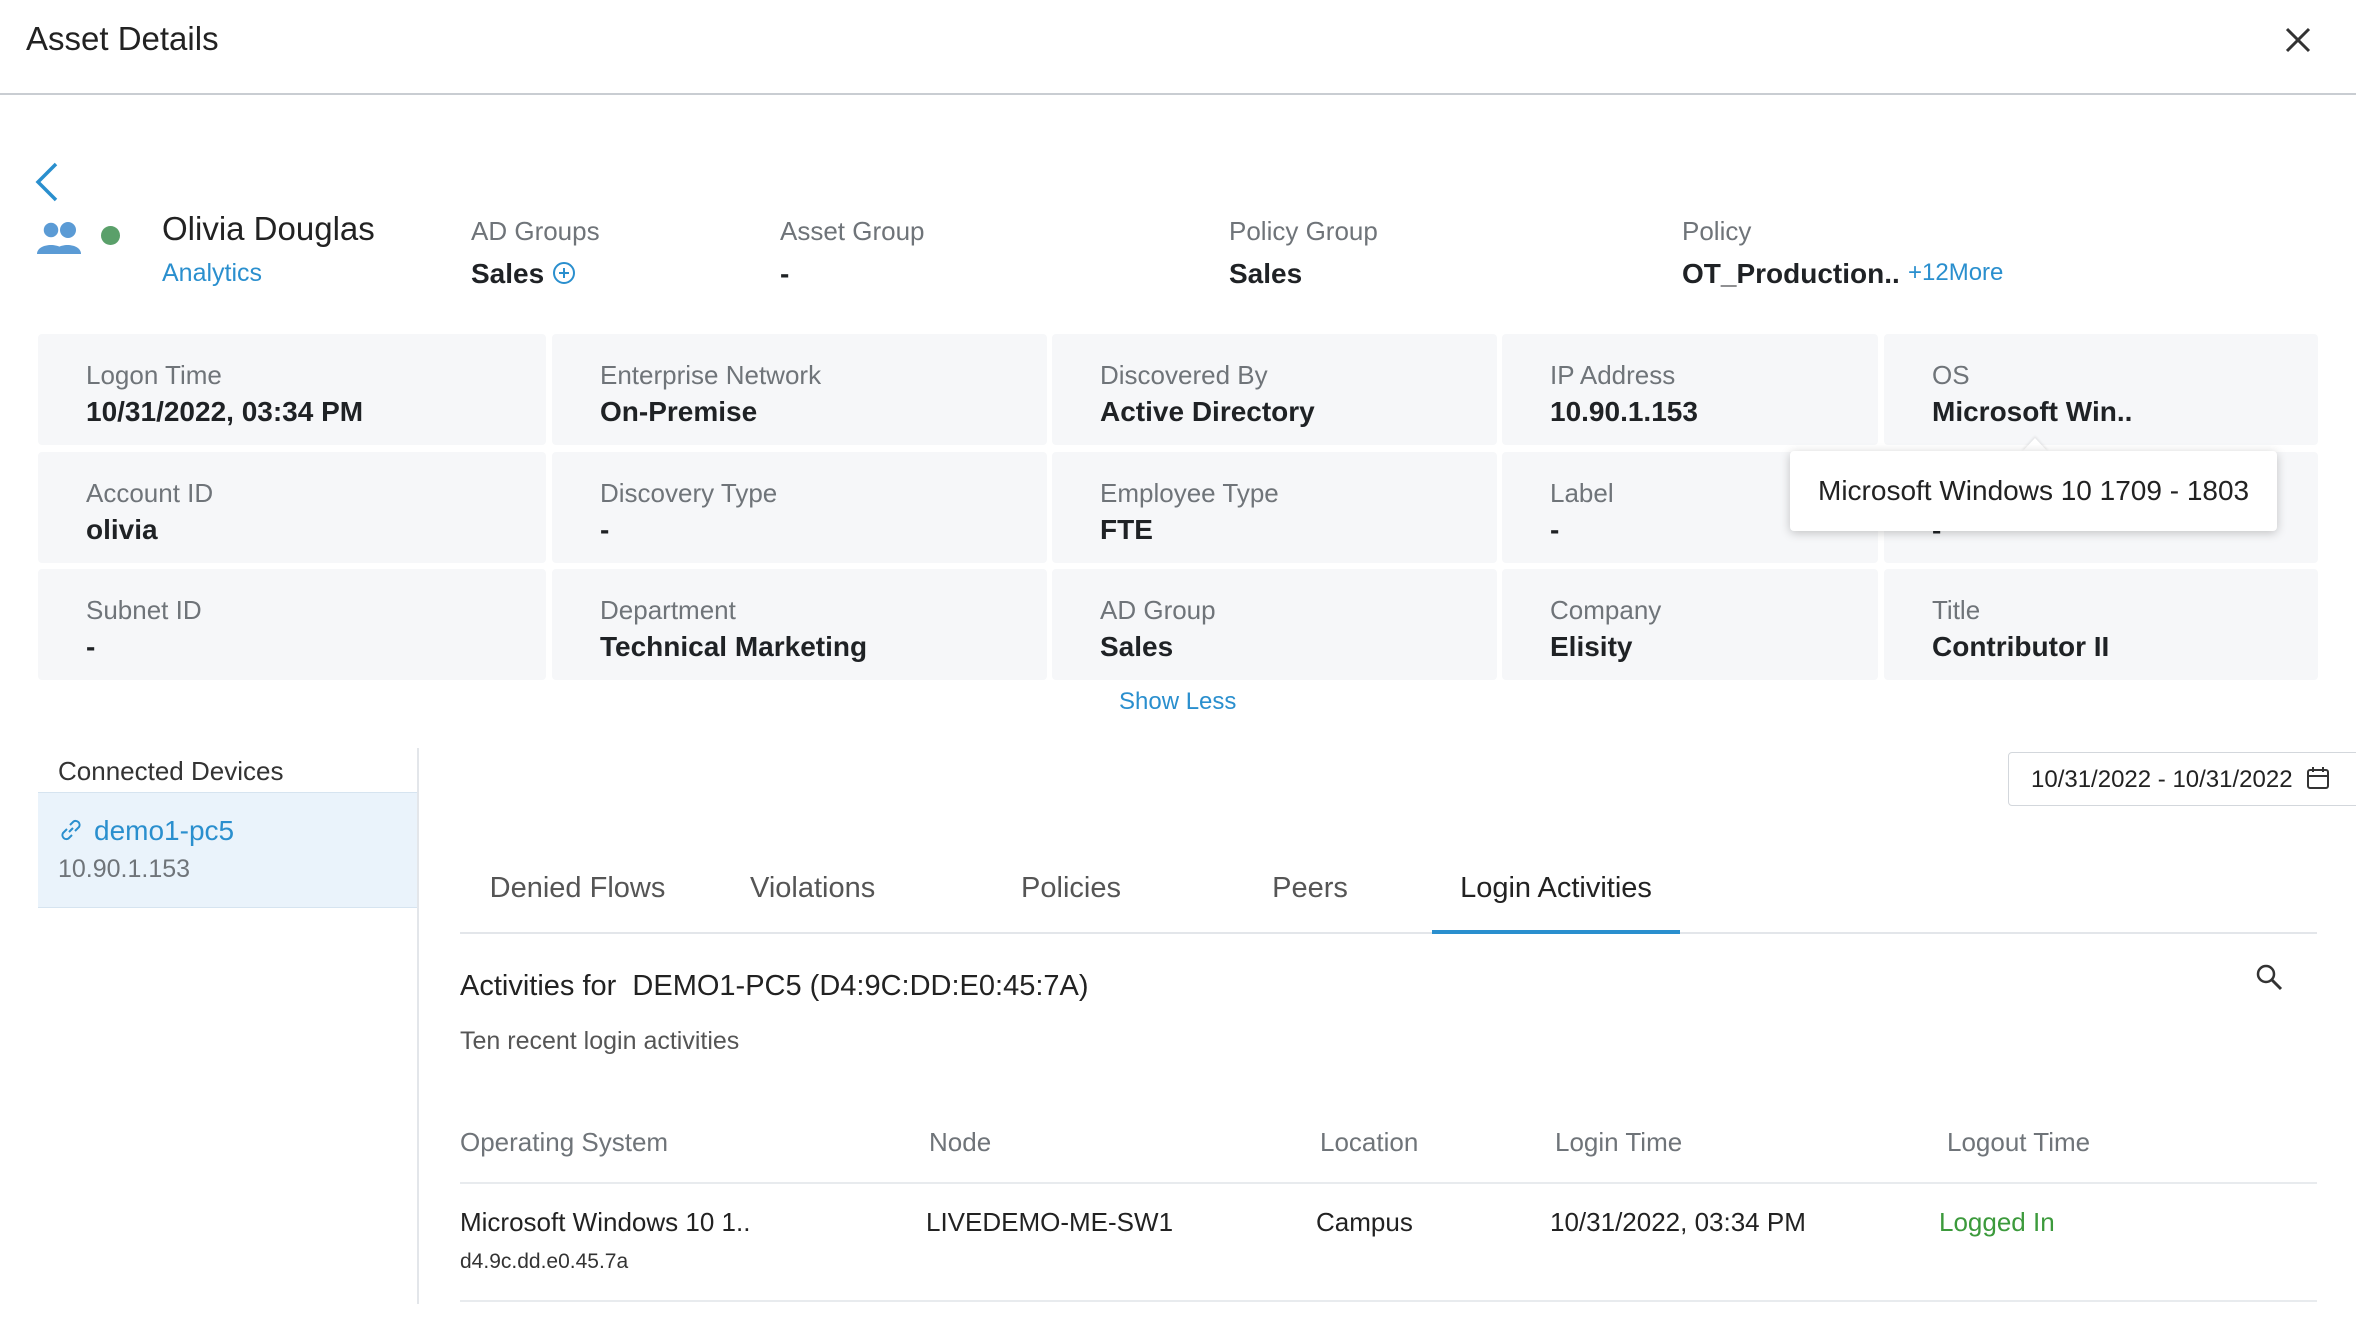  What do you see at coordinates (171, 771) in the screenshot?
I see `connected-devices-title: Connected Devices` at bounding box center [171, 771].